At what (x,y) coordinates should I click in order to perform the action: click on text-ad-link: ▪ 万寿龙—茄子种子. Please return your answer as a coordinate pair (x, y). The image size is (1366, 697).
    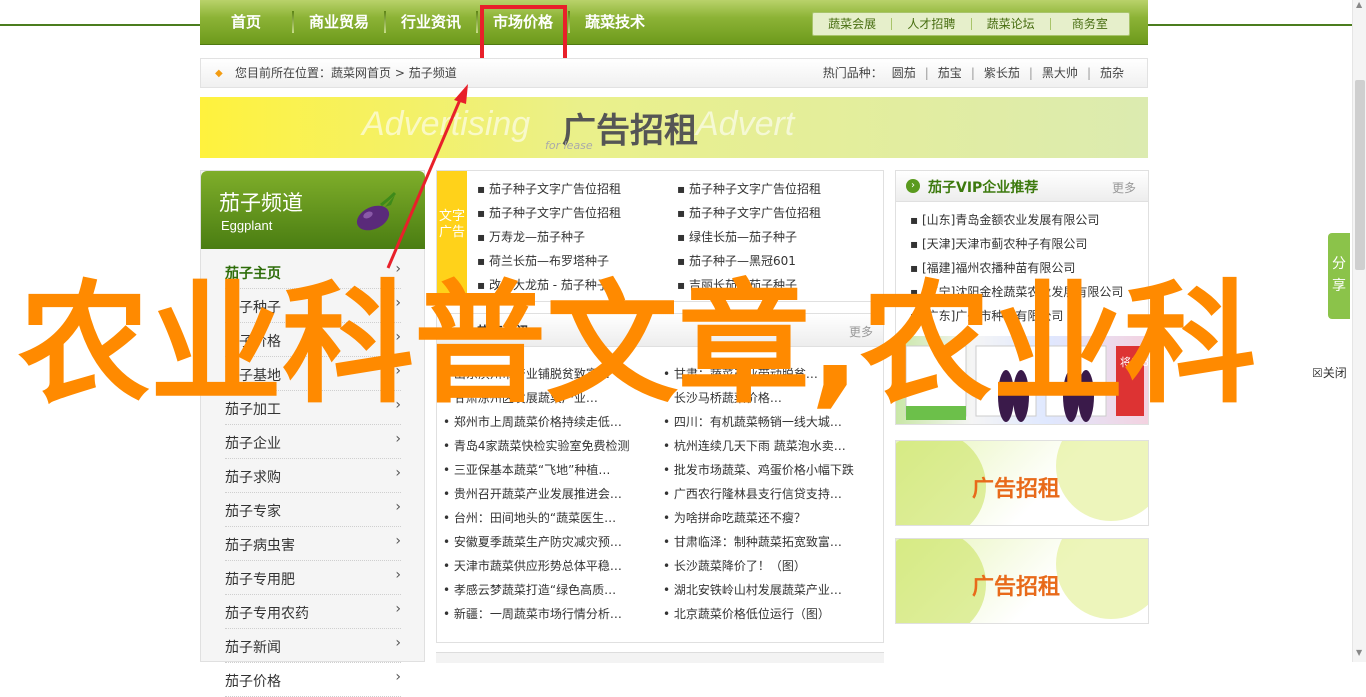
    Looking at the image, I should click on (577, 237).